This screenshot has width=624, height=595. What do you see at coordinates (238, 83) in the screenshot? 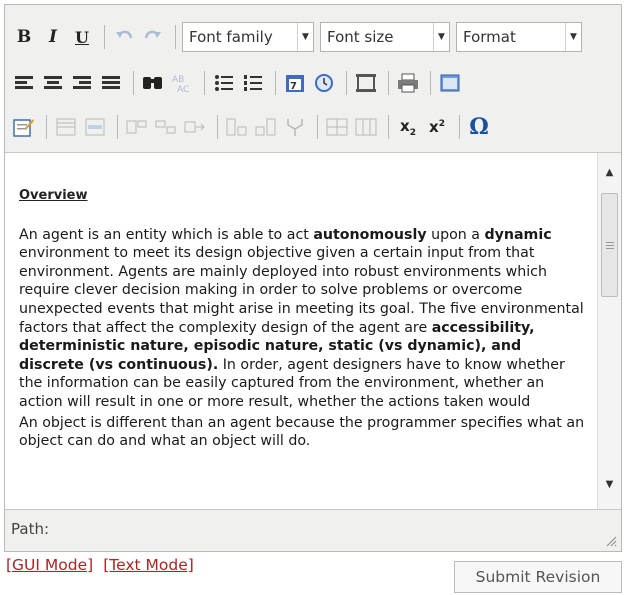
I see `toolbar-row-2: AB AC 7` at bounding box center [238, 83].